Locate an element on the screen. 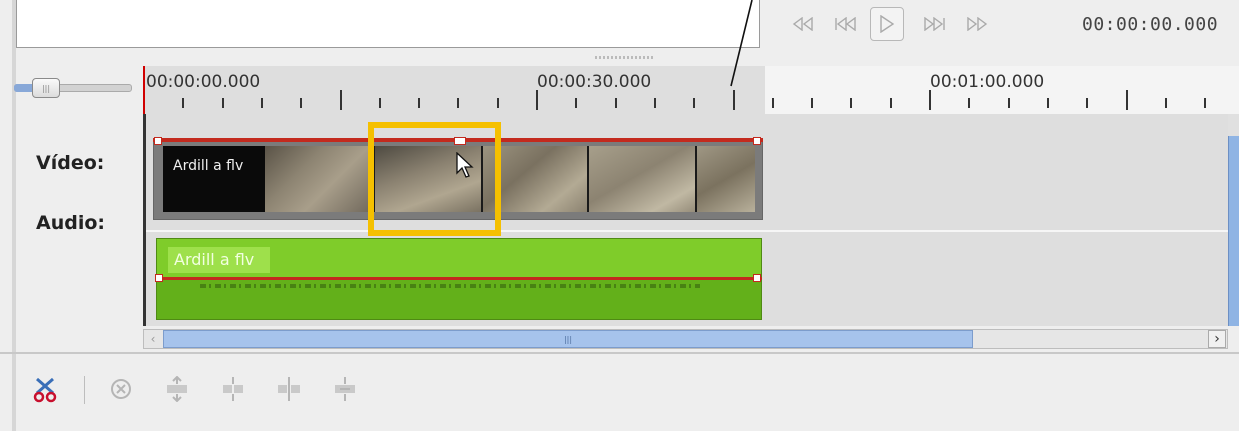  horizontal-scrollbar-thumb: ||| is located at coordinates (568, 339).